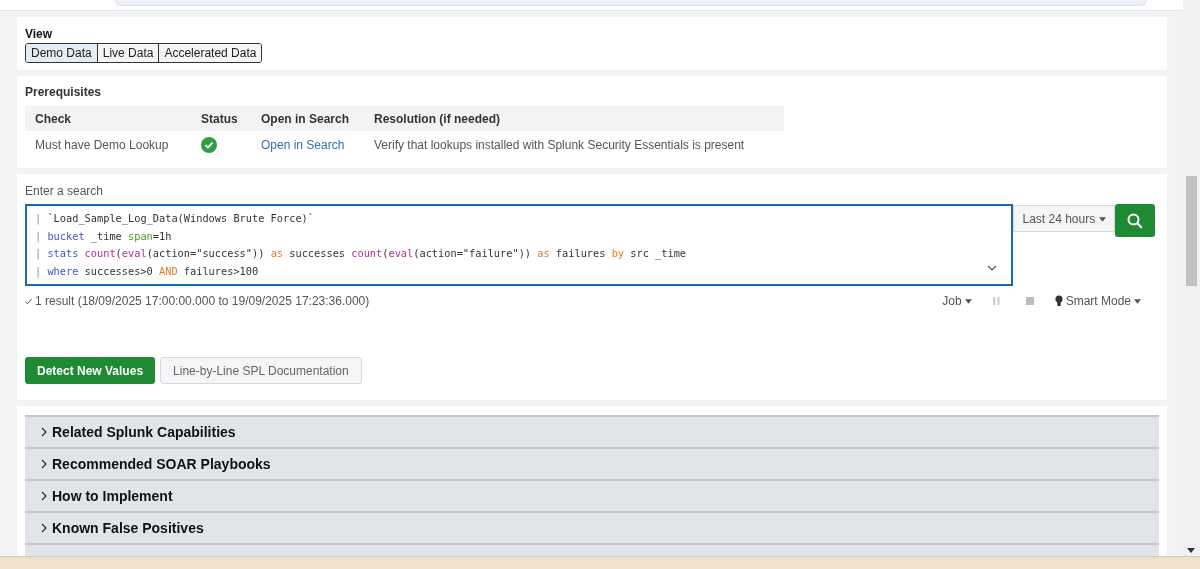 The height and width of the screenshot is (569, 1200). What do you see at coordinates (592, 463) in the screenshot?
I see `accordion-header: Recommended SOAR Playbooks` at bounding box center [592, 463].